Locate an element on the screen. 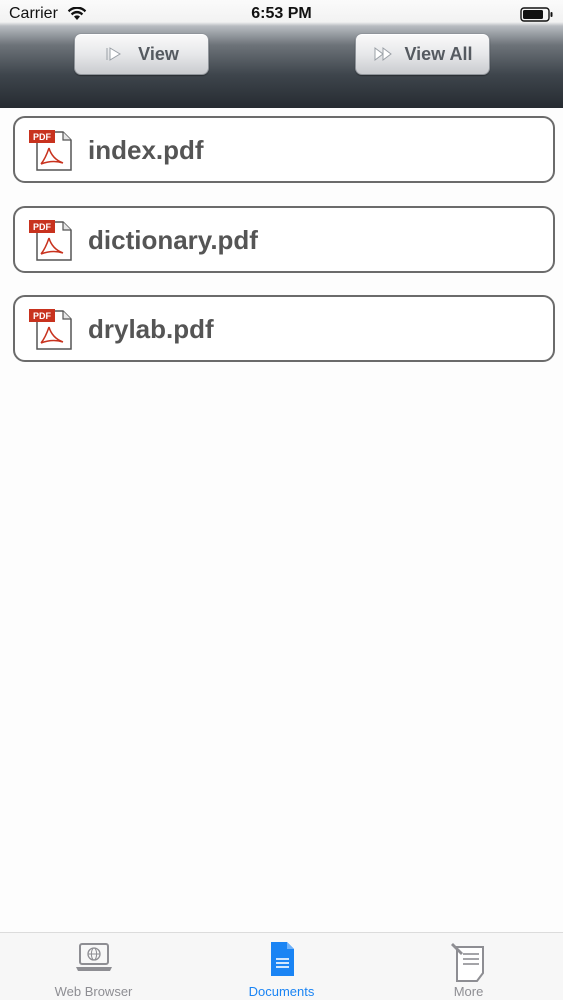 The height and width of the screenshot is (1000, 563). view-button-label: View is located at coordinates (158, 53).